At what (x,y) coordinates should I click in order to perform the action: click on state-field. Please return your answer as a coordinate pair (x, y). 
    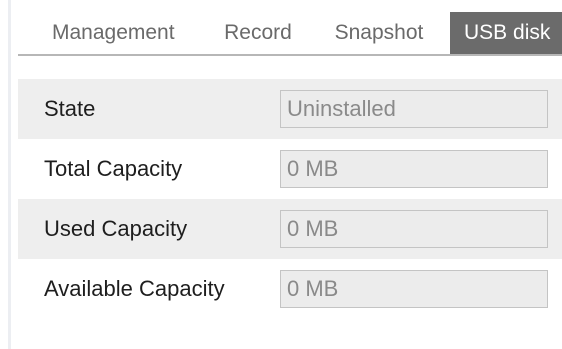
    Looking at the image, I should click on (414, 109).